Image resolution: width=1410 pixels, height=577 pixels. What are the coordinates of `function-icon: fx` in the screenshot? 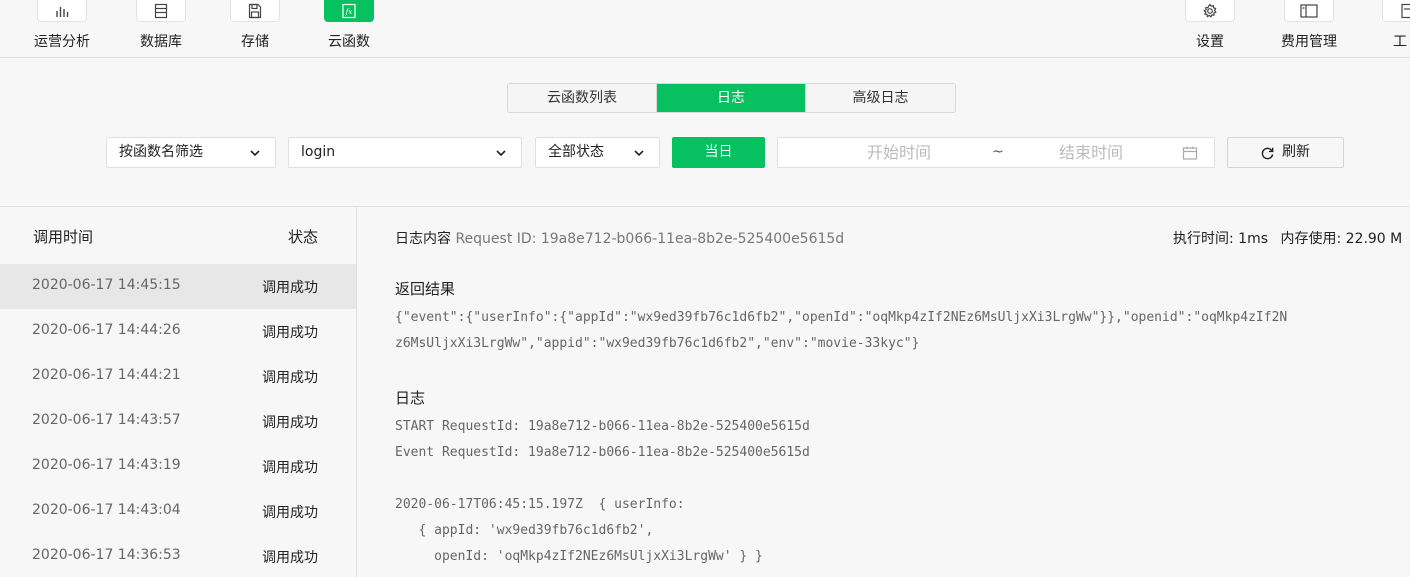 It's located at (349, 11).